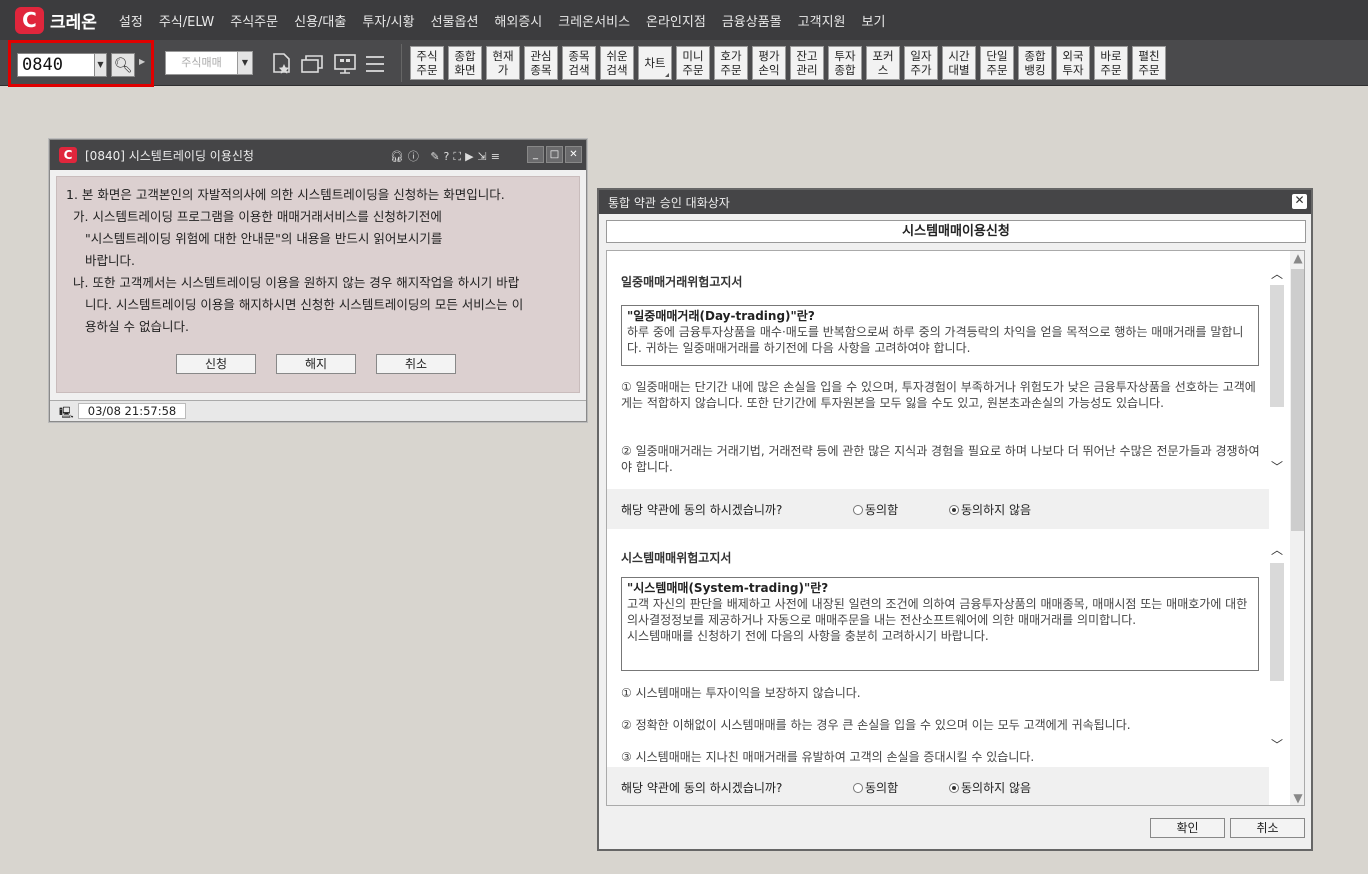 Image resolution: width=1368 pixels, height=874 pixels. I want to click on quick-stock-order: 주식 주문, so click(427, 63).